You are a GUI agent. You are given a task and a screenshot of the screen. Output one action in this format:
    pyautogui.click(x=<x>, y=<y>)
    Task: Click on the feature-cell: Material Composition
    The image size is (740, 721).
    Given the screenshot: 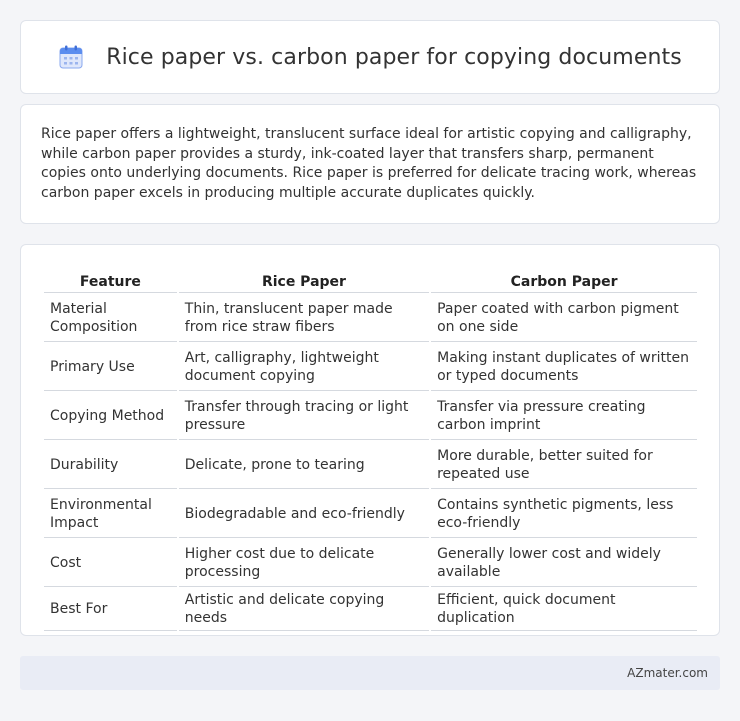 What is the action you would take?
    pyautogui.click(x=110, y=317)
    